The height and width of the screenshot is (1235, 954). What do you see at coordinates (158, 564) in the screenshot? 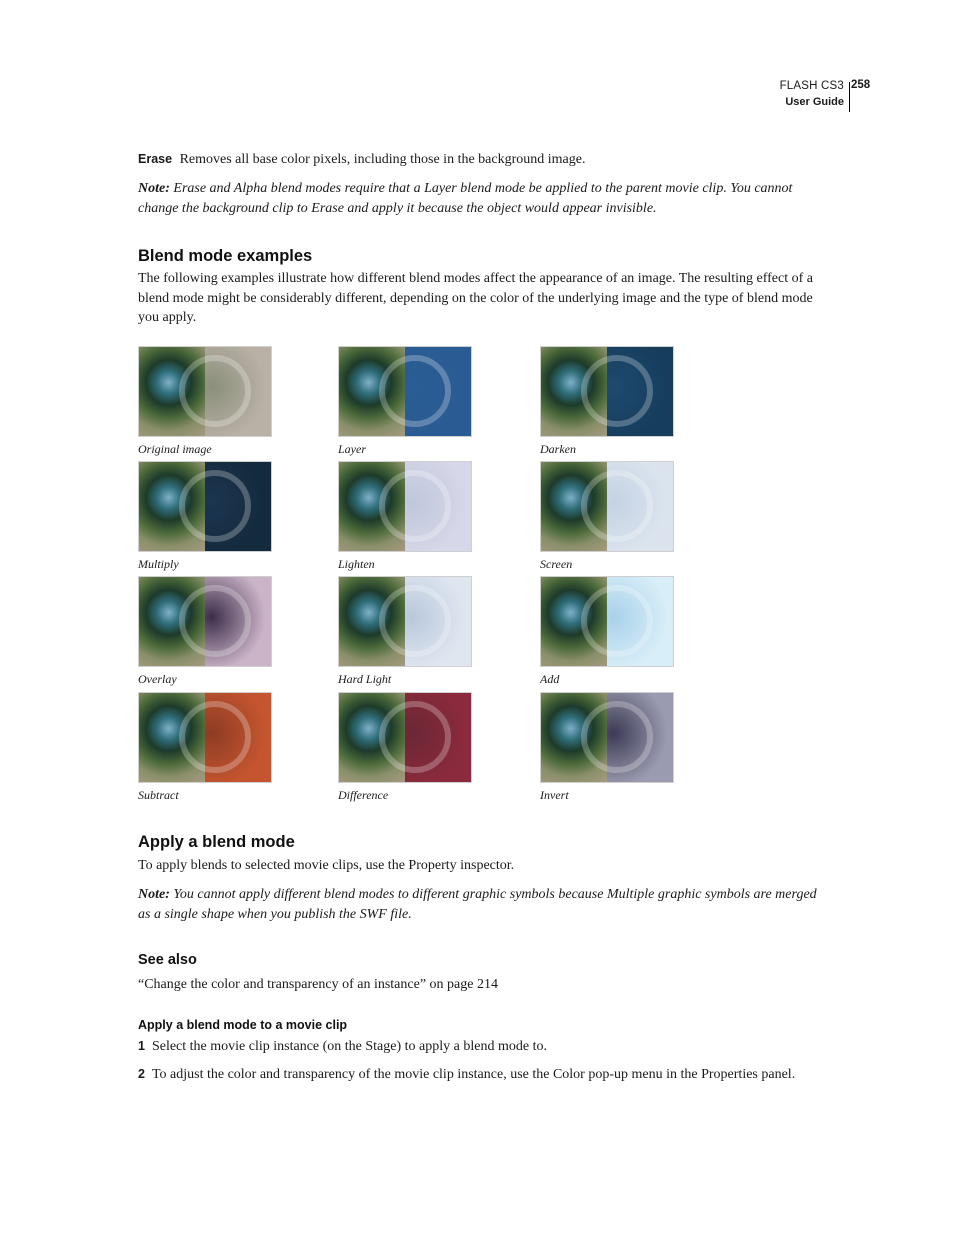
I see `blend-example-caption: Multiply` at bounding box center [158, 564].